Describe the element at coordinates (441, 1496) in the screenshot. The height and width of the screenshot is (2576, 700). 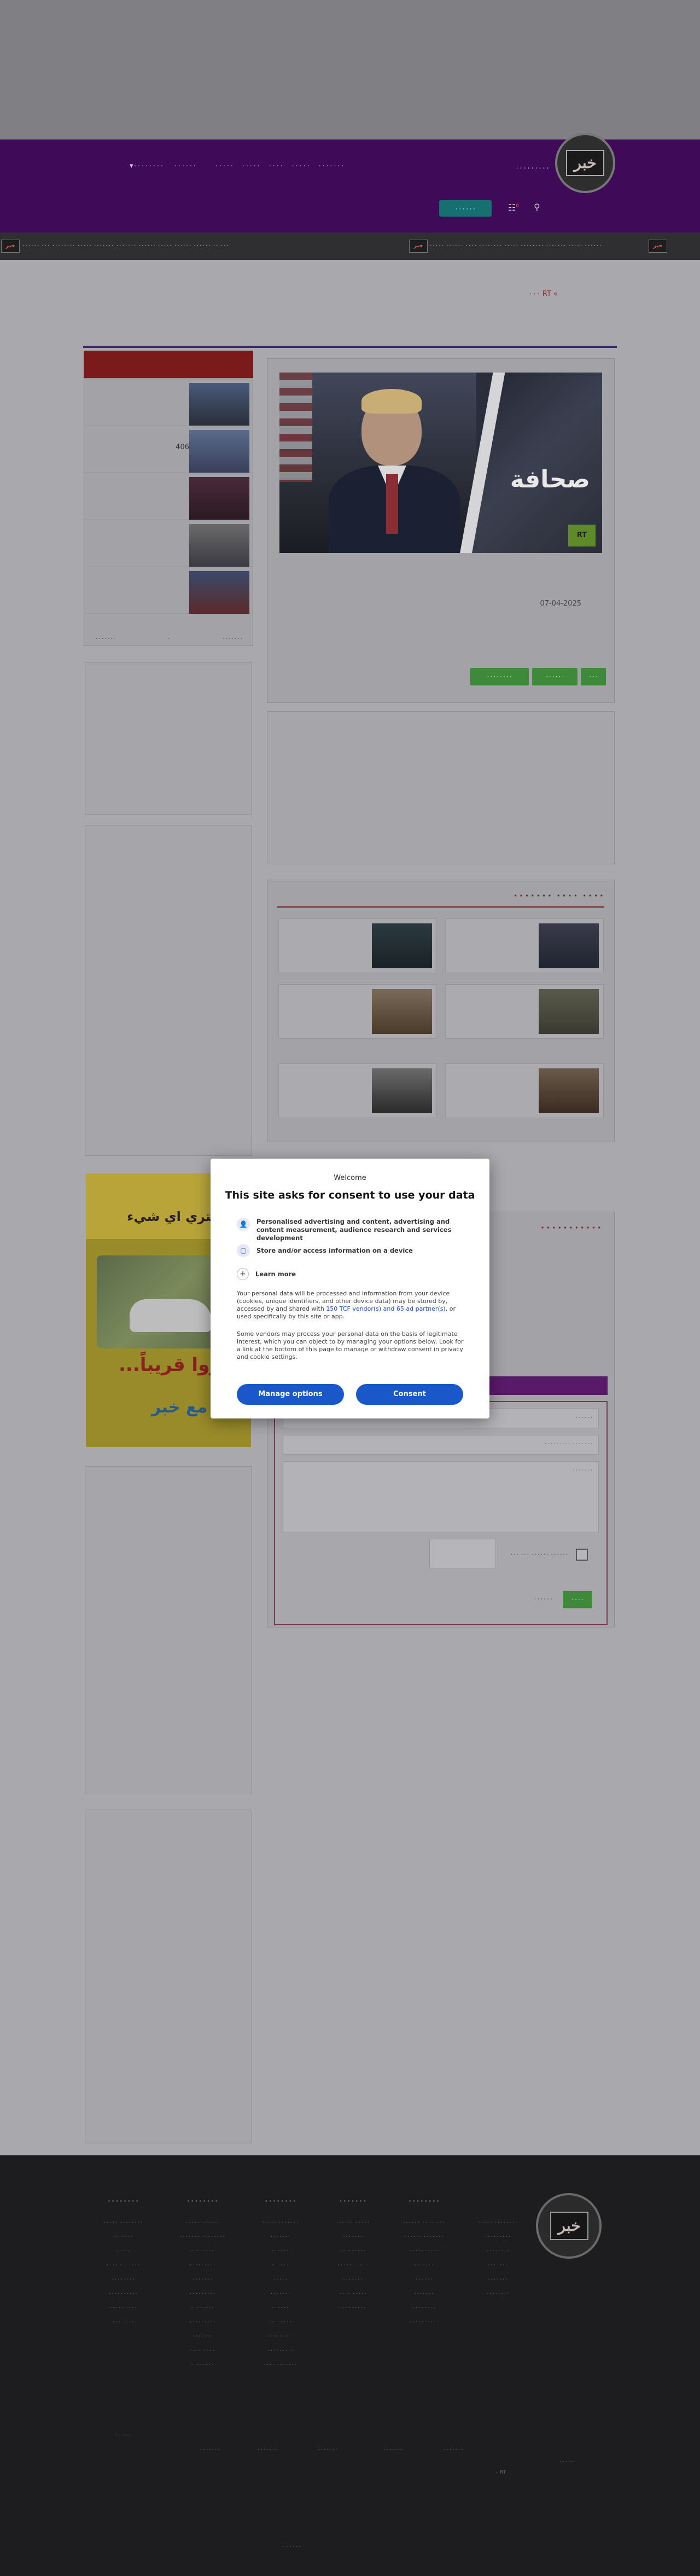
I see `comment-textarea: ٠٠٠٠٠٠٠` at that location.